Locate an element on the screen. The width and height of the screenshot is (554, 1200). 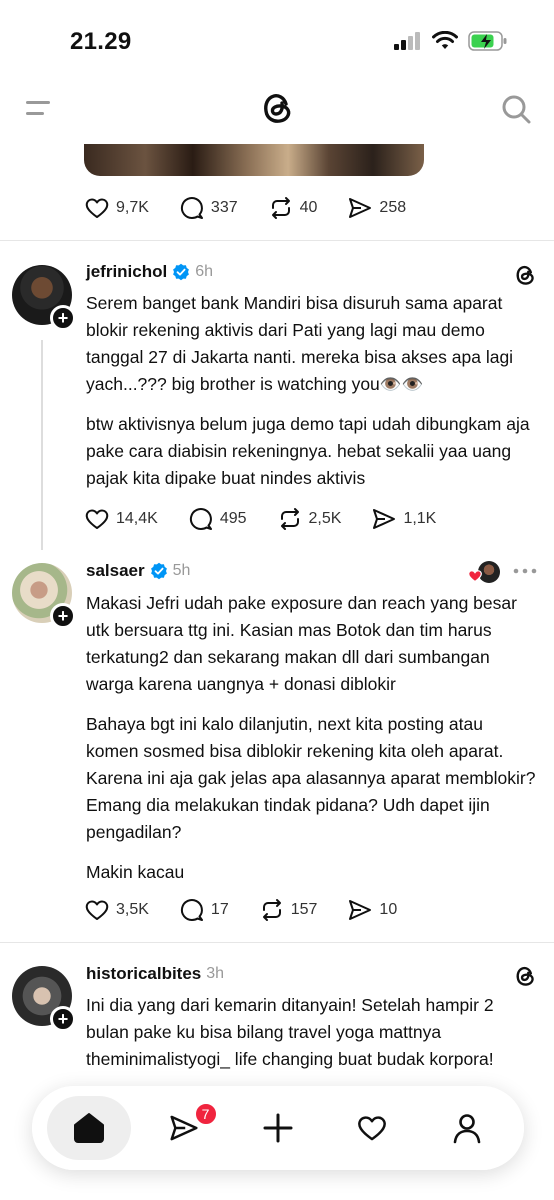
nav-create is located at coordinates (278, 1128).